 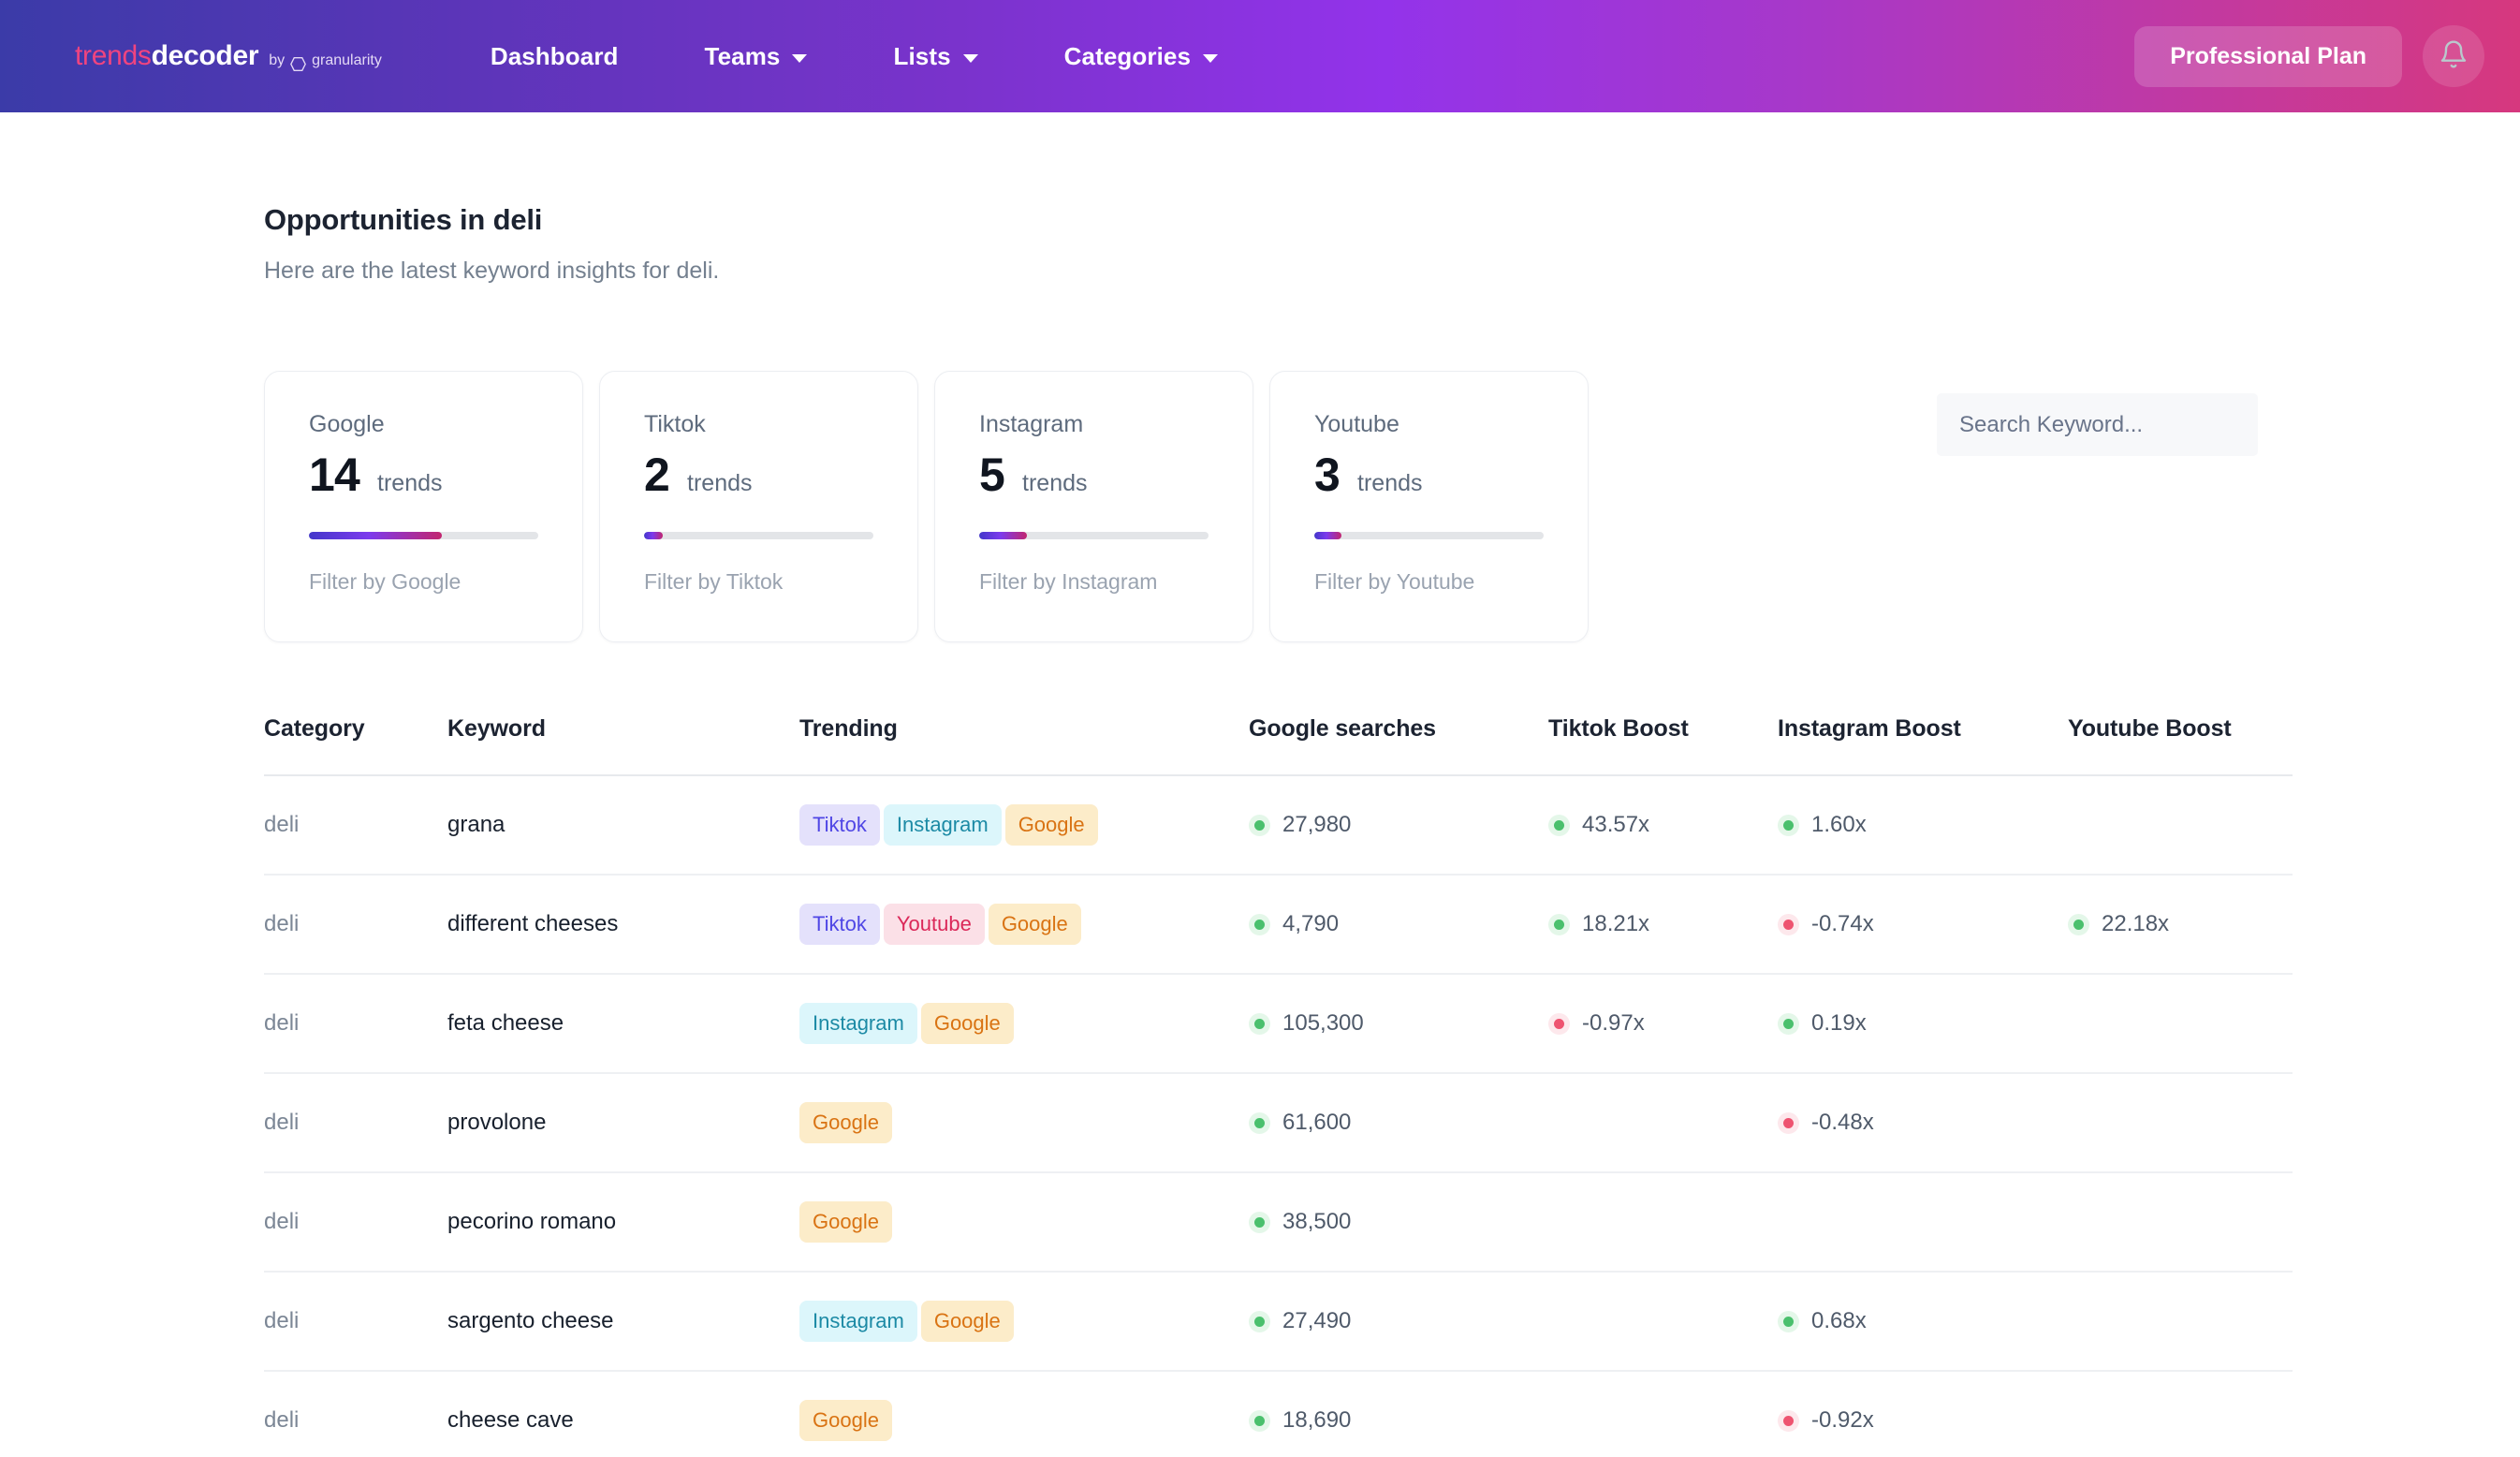 I want to click on cell-keyword: sargento cheese, so click(x=623, y=1322).